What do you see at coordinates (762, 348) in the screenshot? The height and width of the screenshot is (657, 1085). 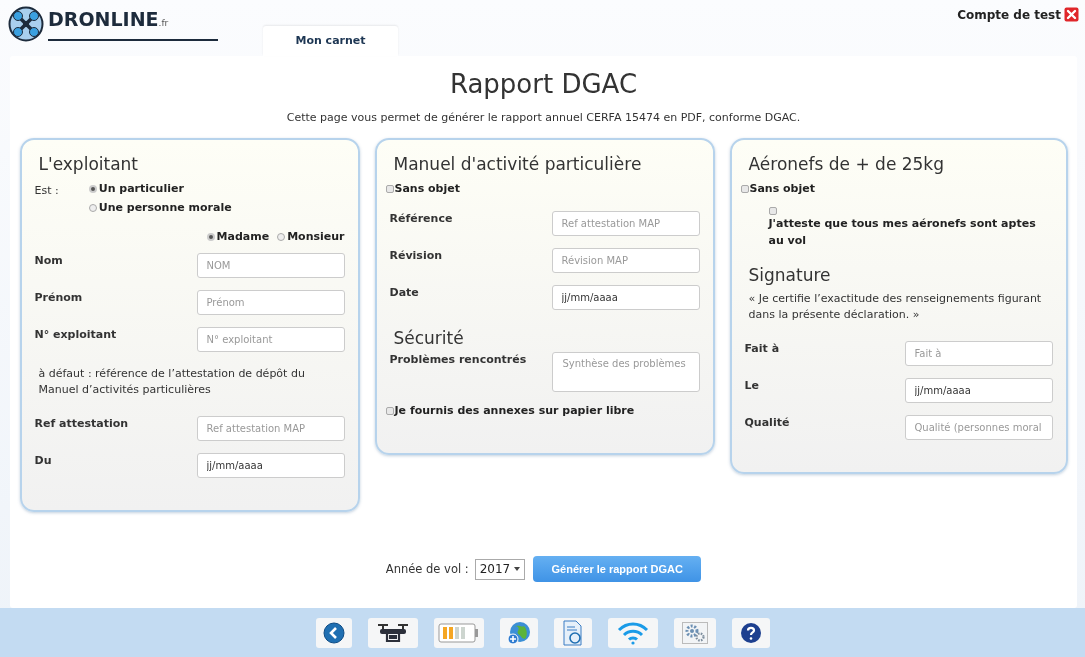 I see `field-label: Fait à` at bounding box center [762, 348].